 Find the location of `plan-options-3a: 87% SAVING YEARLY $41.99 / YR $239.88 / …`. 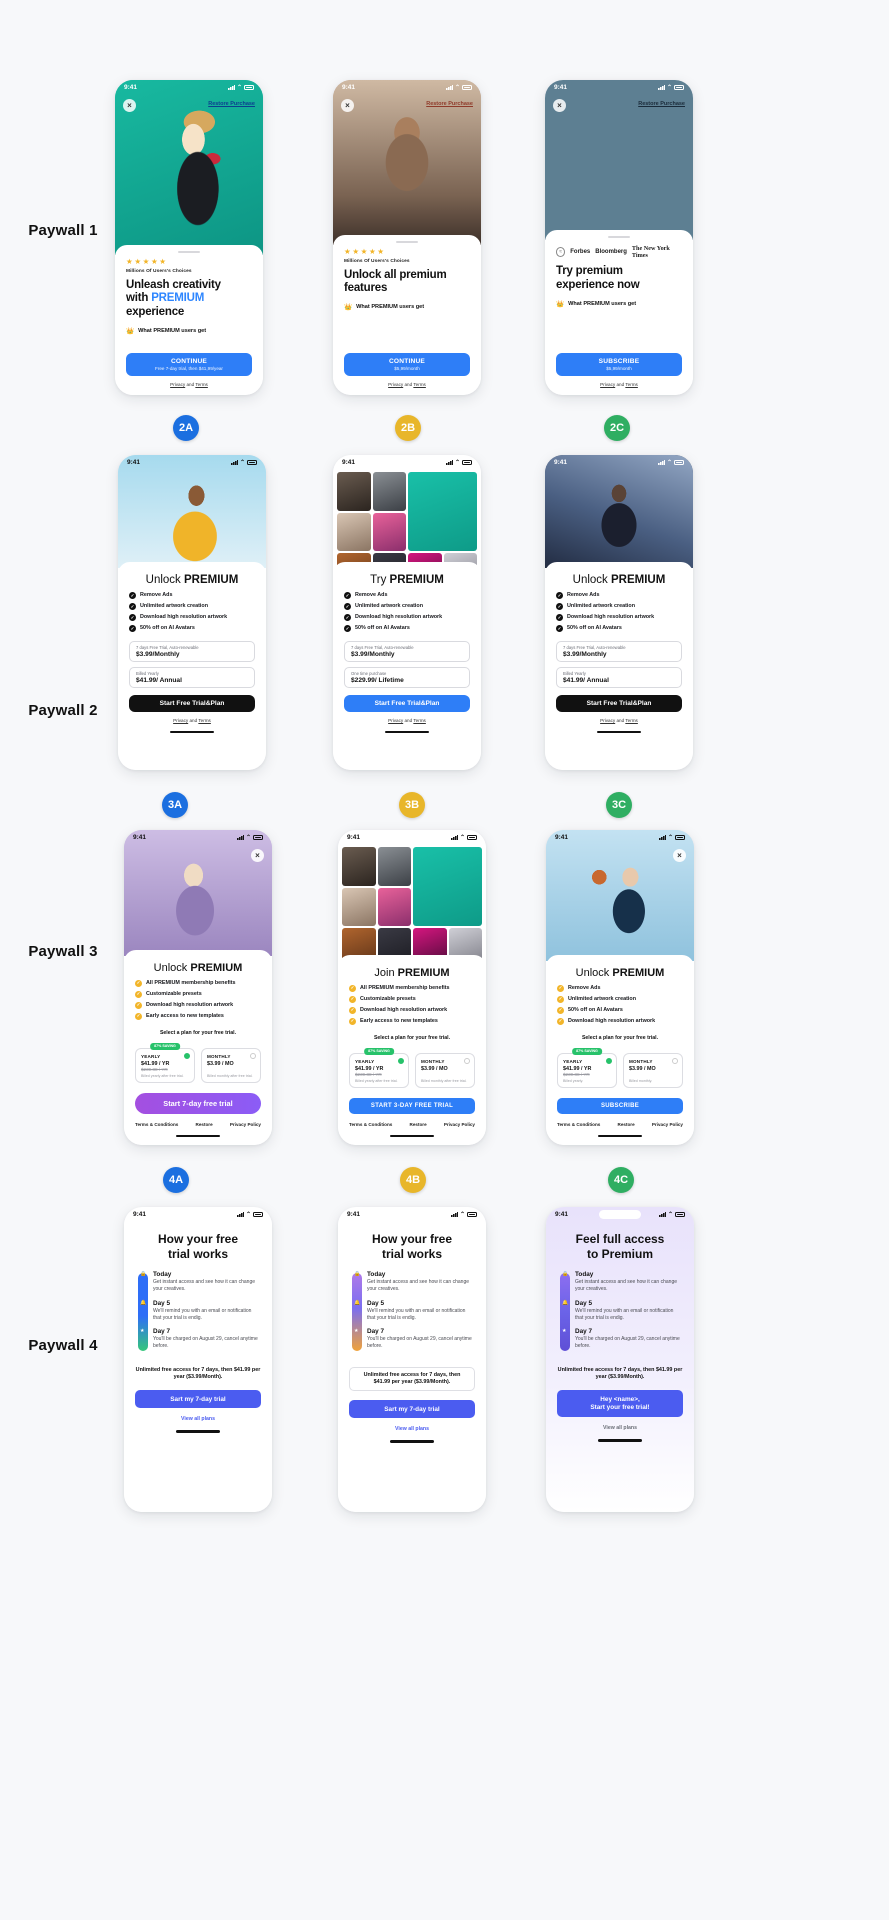

plan-options-3a: 87% SAVING YEARLY $41.99 / YR $239.88 / … is located at coordinates (198, 1062).